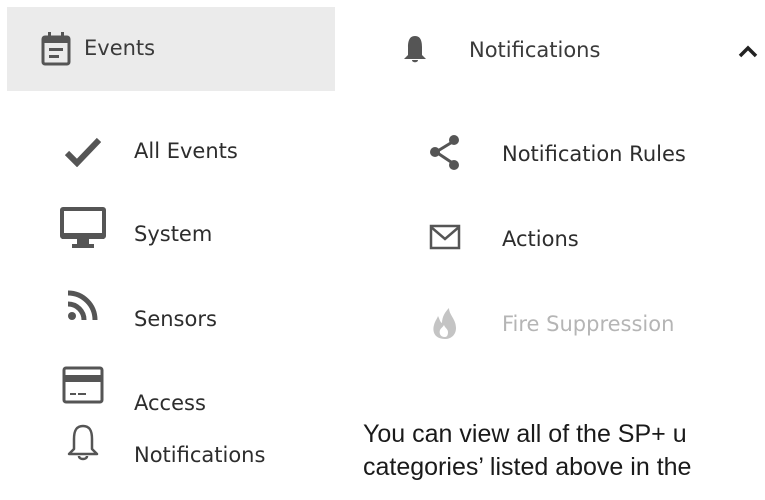  Describe the element at coordinates (170, 403) in the screenshot. I see `access-label: Access` at that location.